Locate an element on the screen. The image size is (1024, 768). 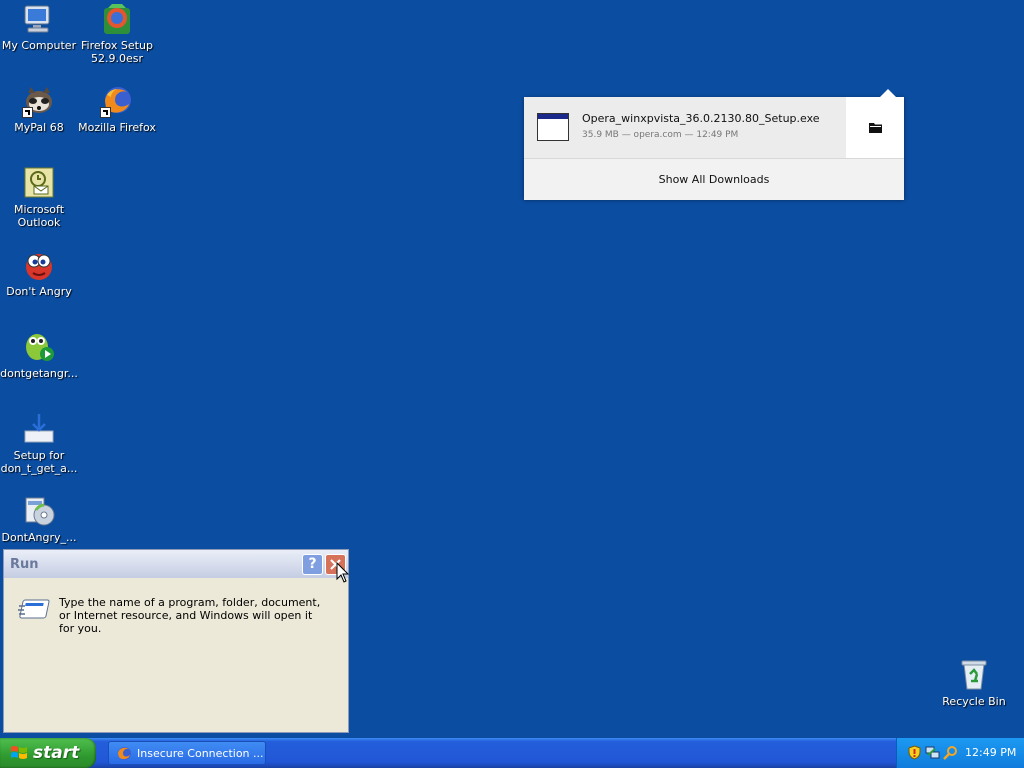
folder-icon is located at coordinates (875, 128).